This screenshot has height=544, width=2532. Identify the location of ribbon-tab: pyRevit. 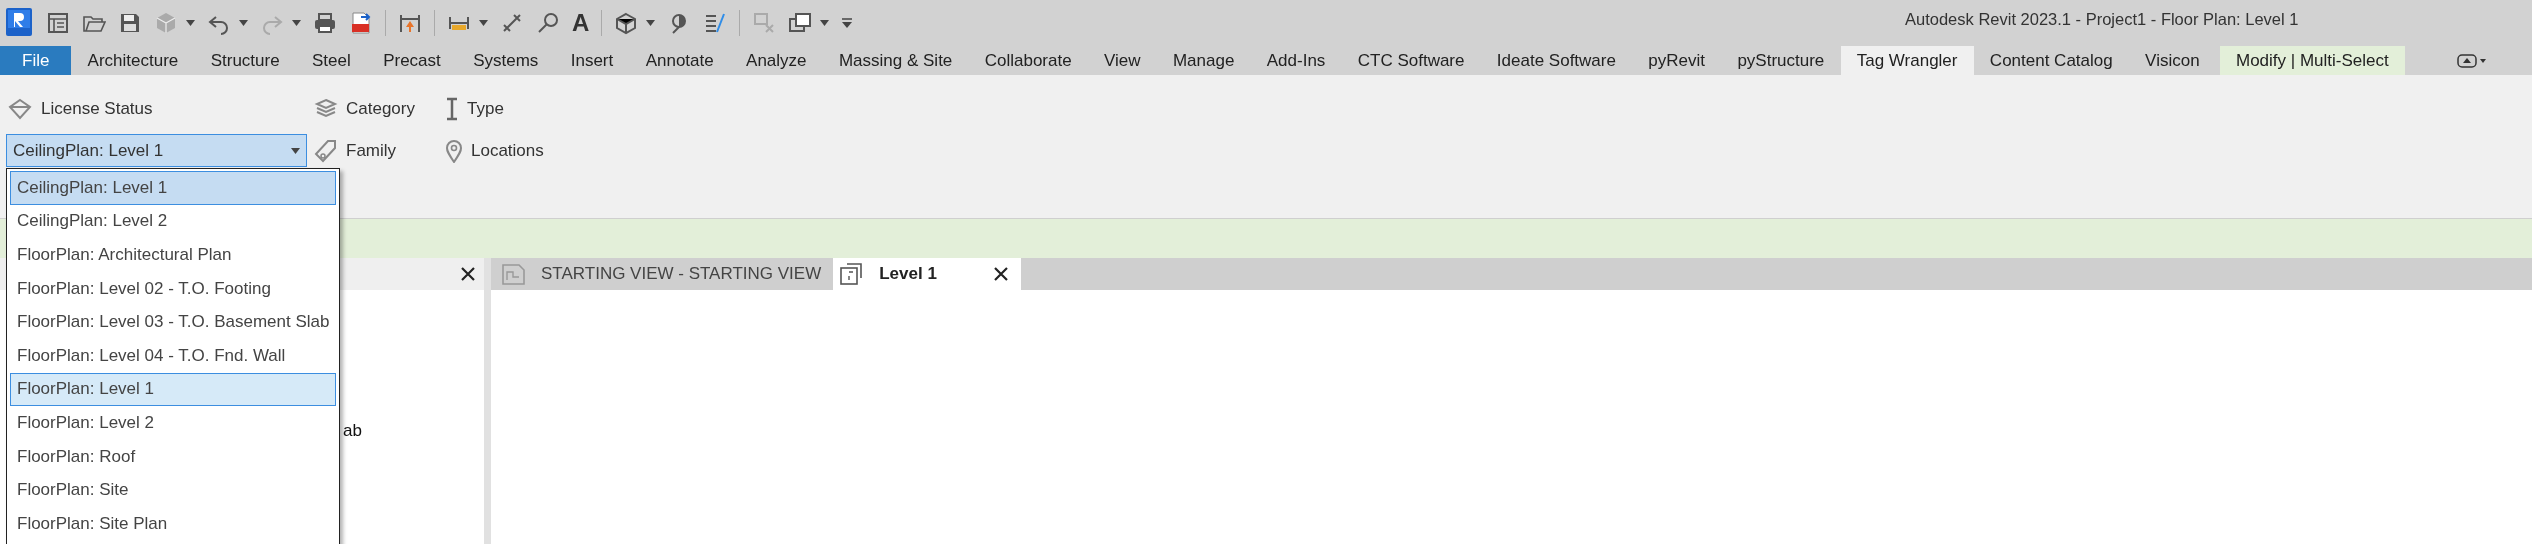
(1677, 60).